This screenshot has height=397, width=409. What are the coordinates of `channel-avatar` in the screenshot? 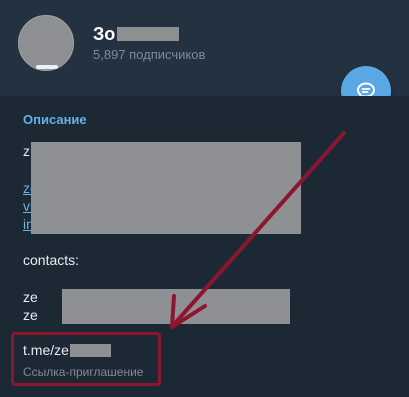 It's located at (46, 43).